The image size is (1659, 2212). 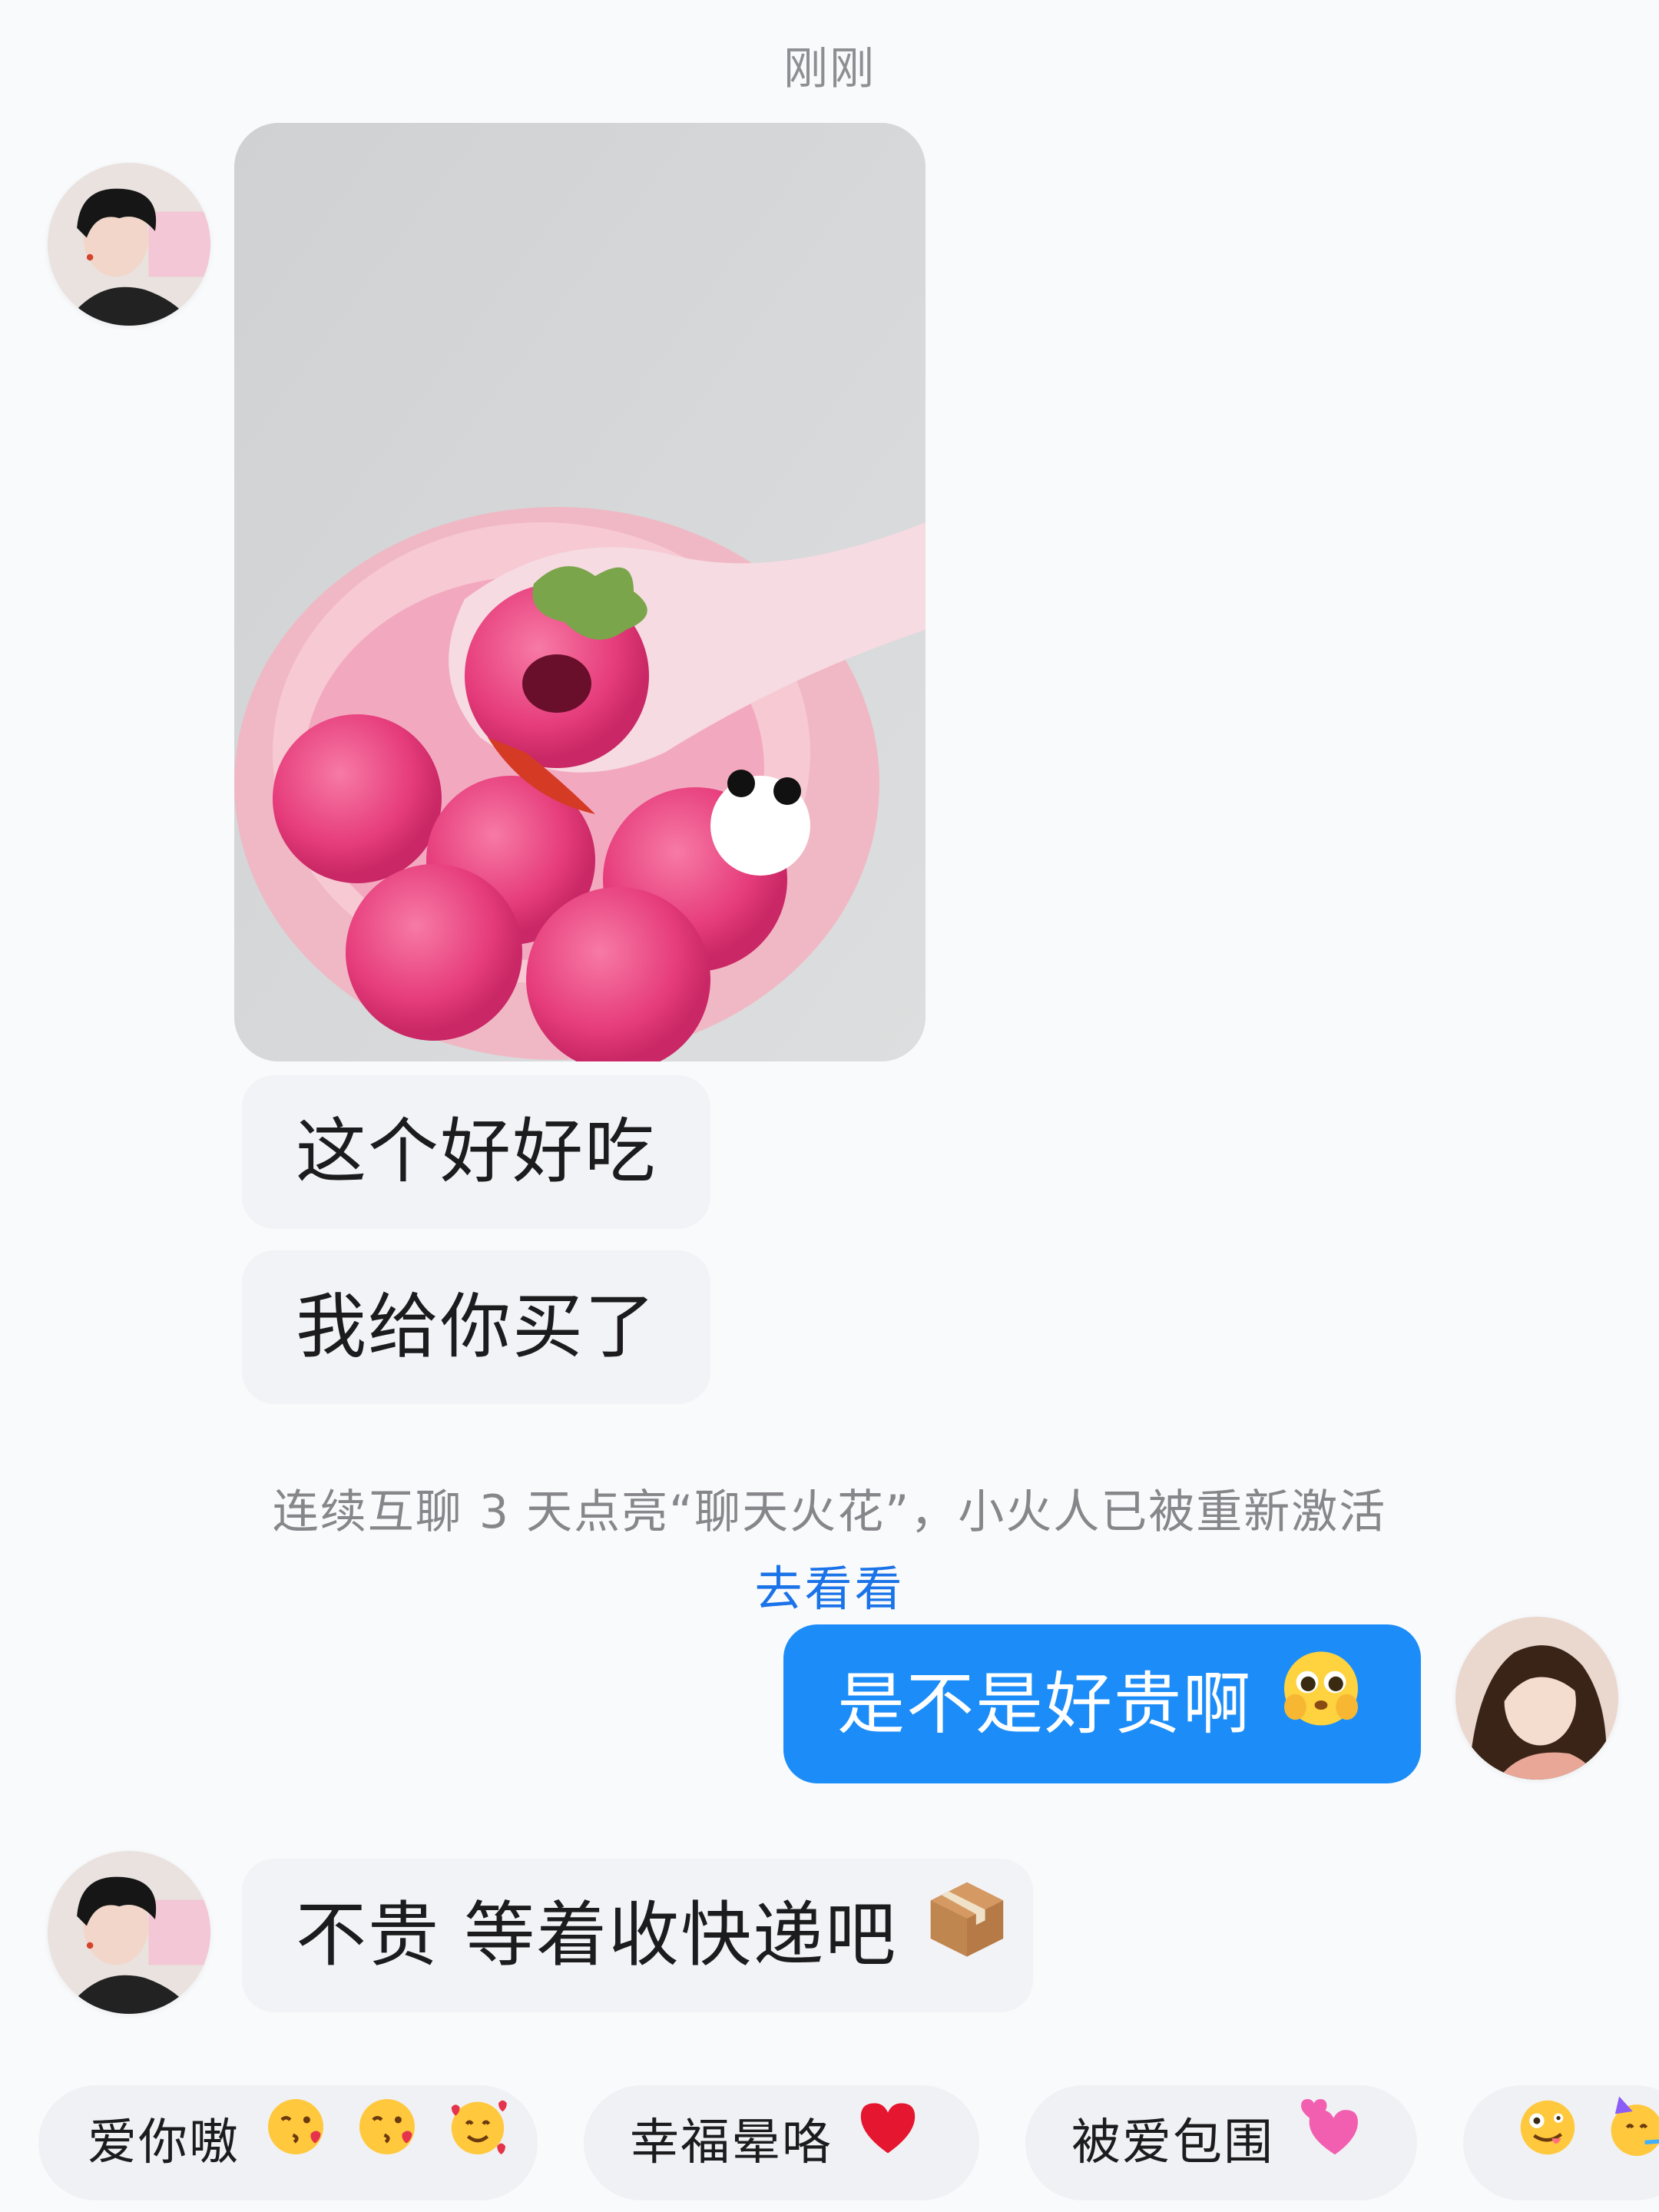 What do you see at coordinates (1221, 2142) in the screenshot?
I see `quick-reply-chip: 被爱包围` at bounding box center [1221, 2142].